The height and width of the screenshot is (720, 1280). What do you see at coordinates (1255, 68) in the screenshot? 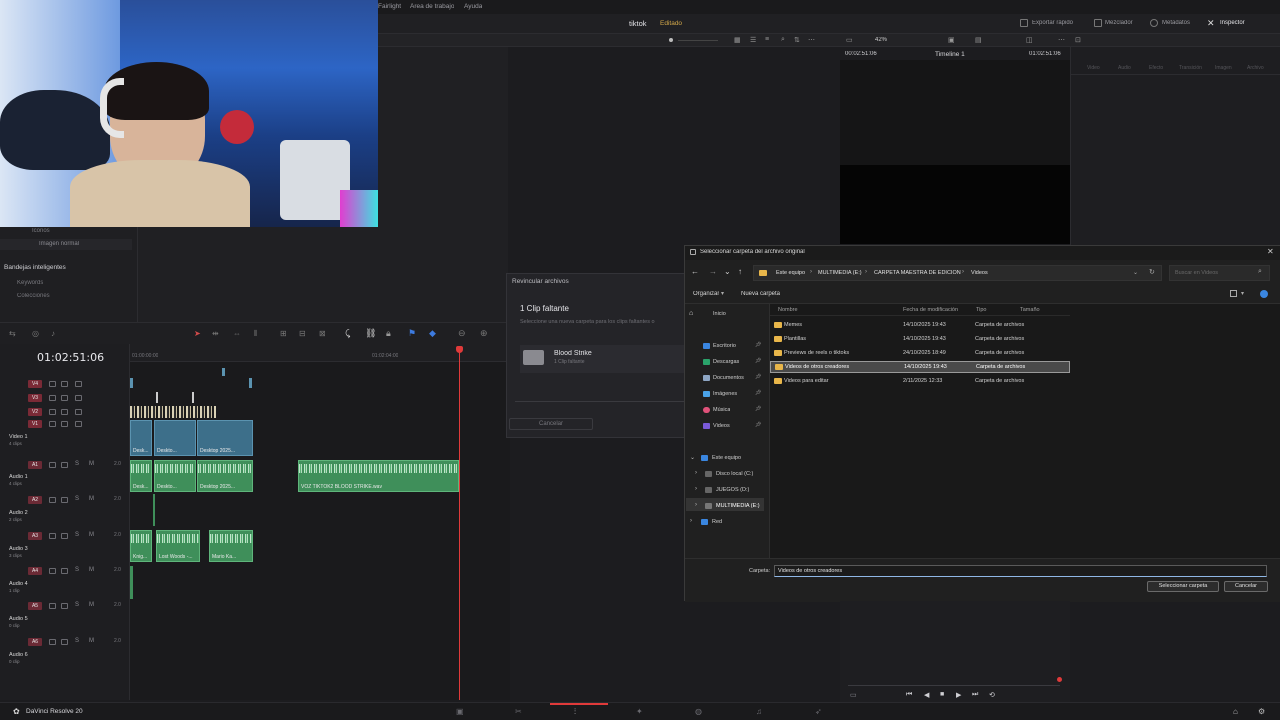
I see `tab-file: Archivo` at bounding box center [1255, 68].